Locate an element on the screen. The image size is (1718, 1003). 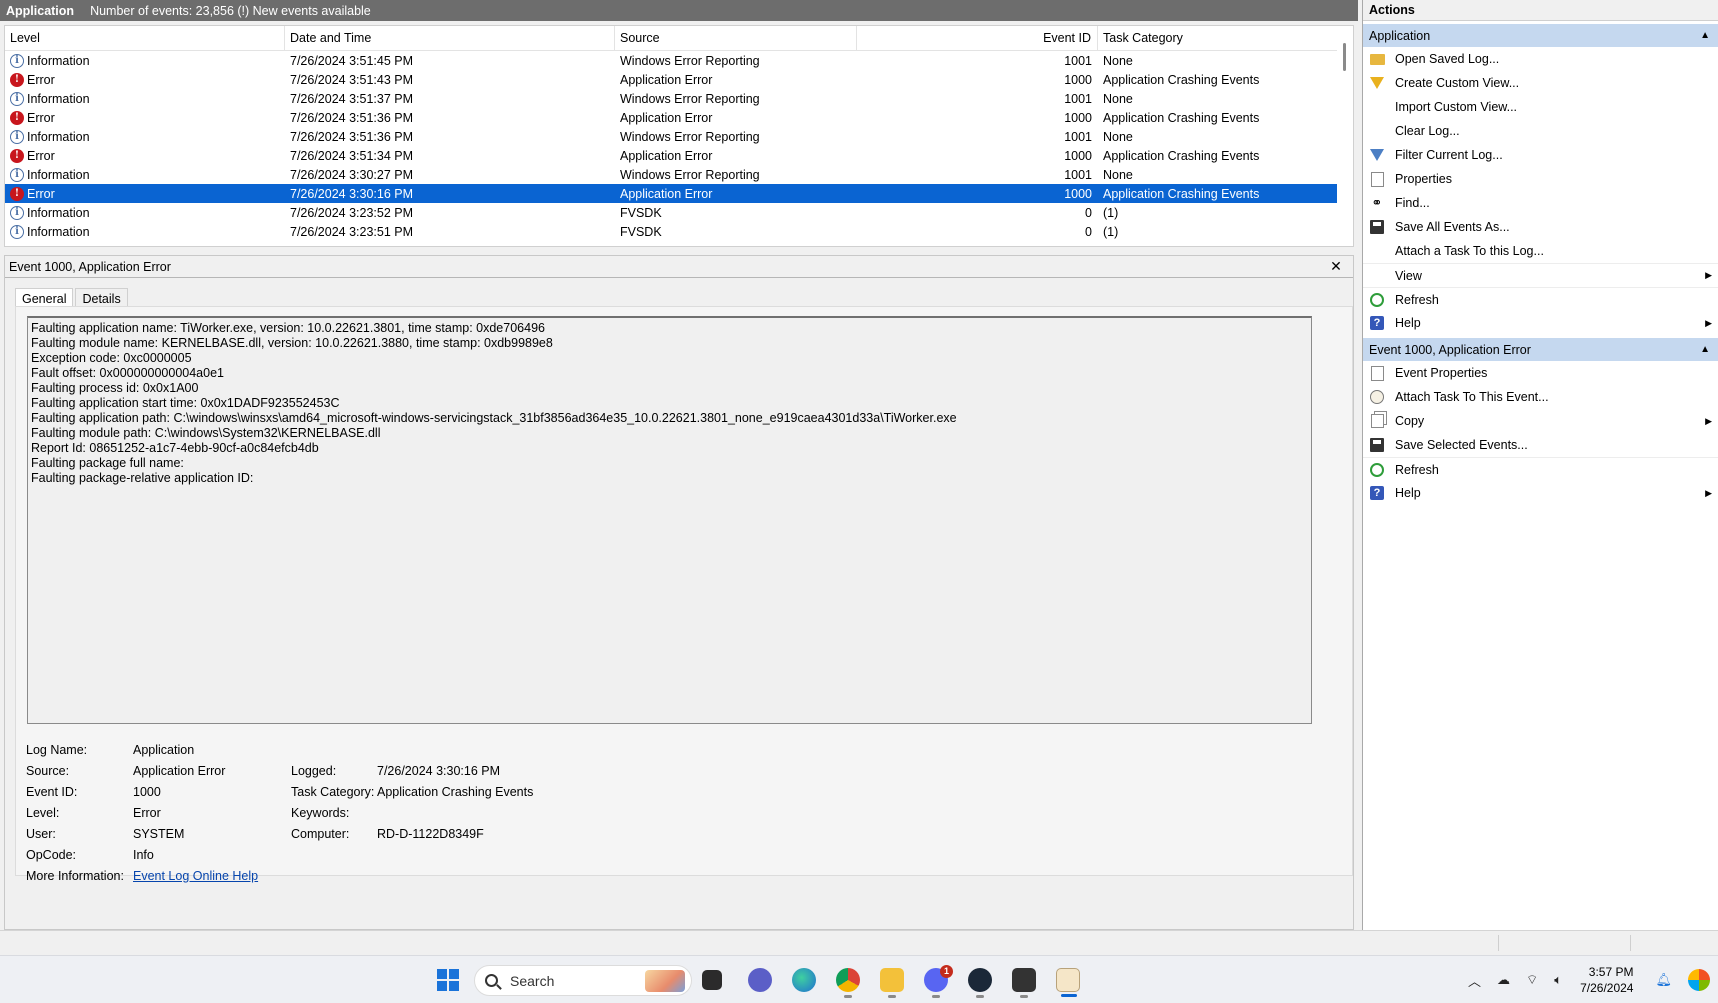
system-tray: ︿ ☁ ⌔ 🔈︎ 3:57 PM 7/26/2024 🔔︎ is located at coordinates (1589, 979).